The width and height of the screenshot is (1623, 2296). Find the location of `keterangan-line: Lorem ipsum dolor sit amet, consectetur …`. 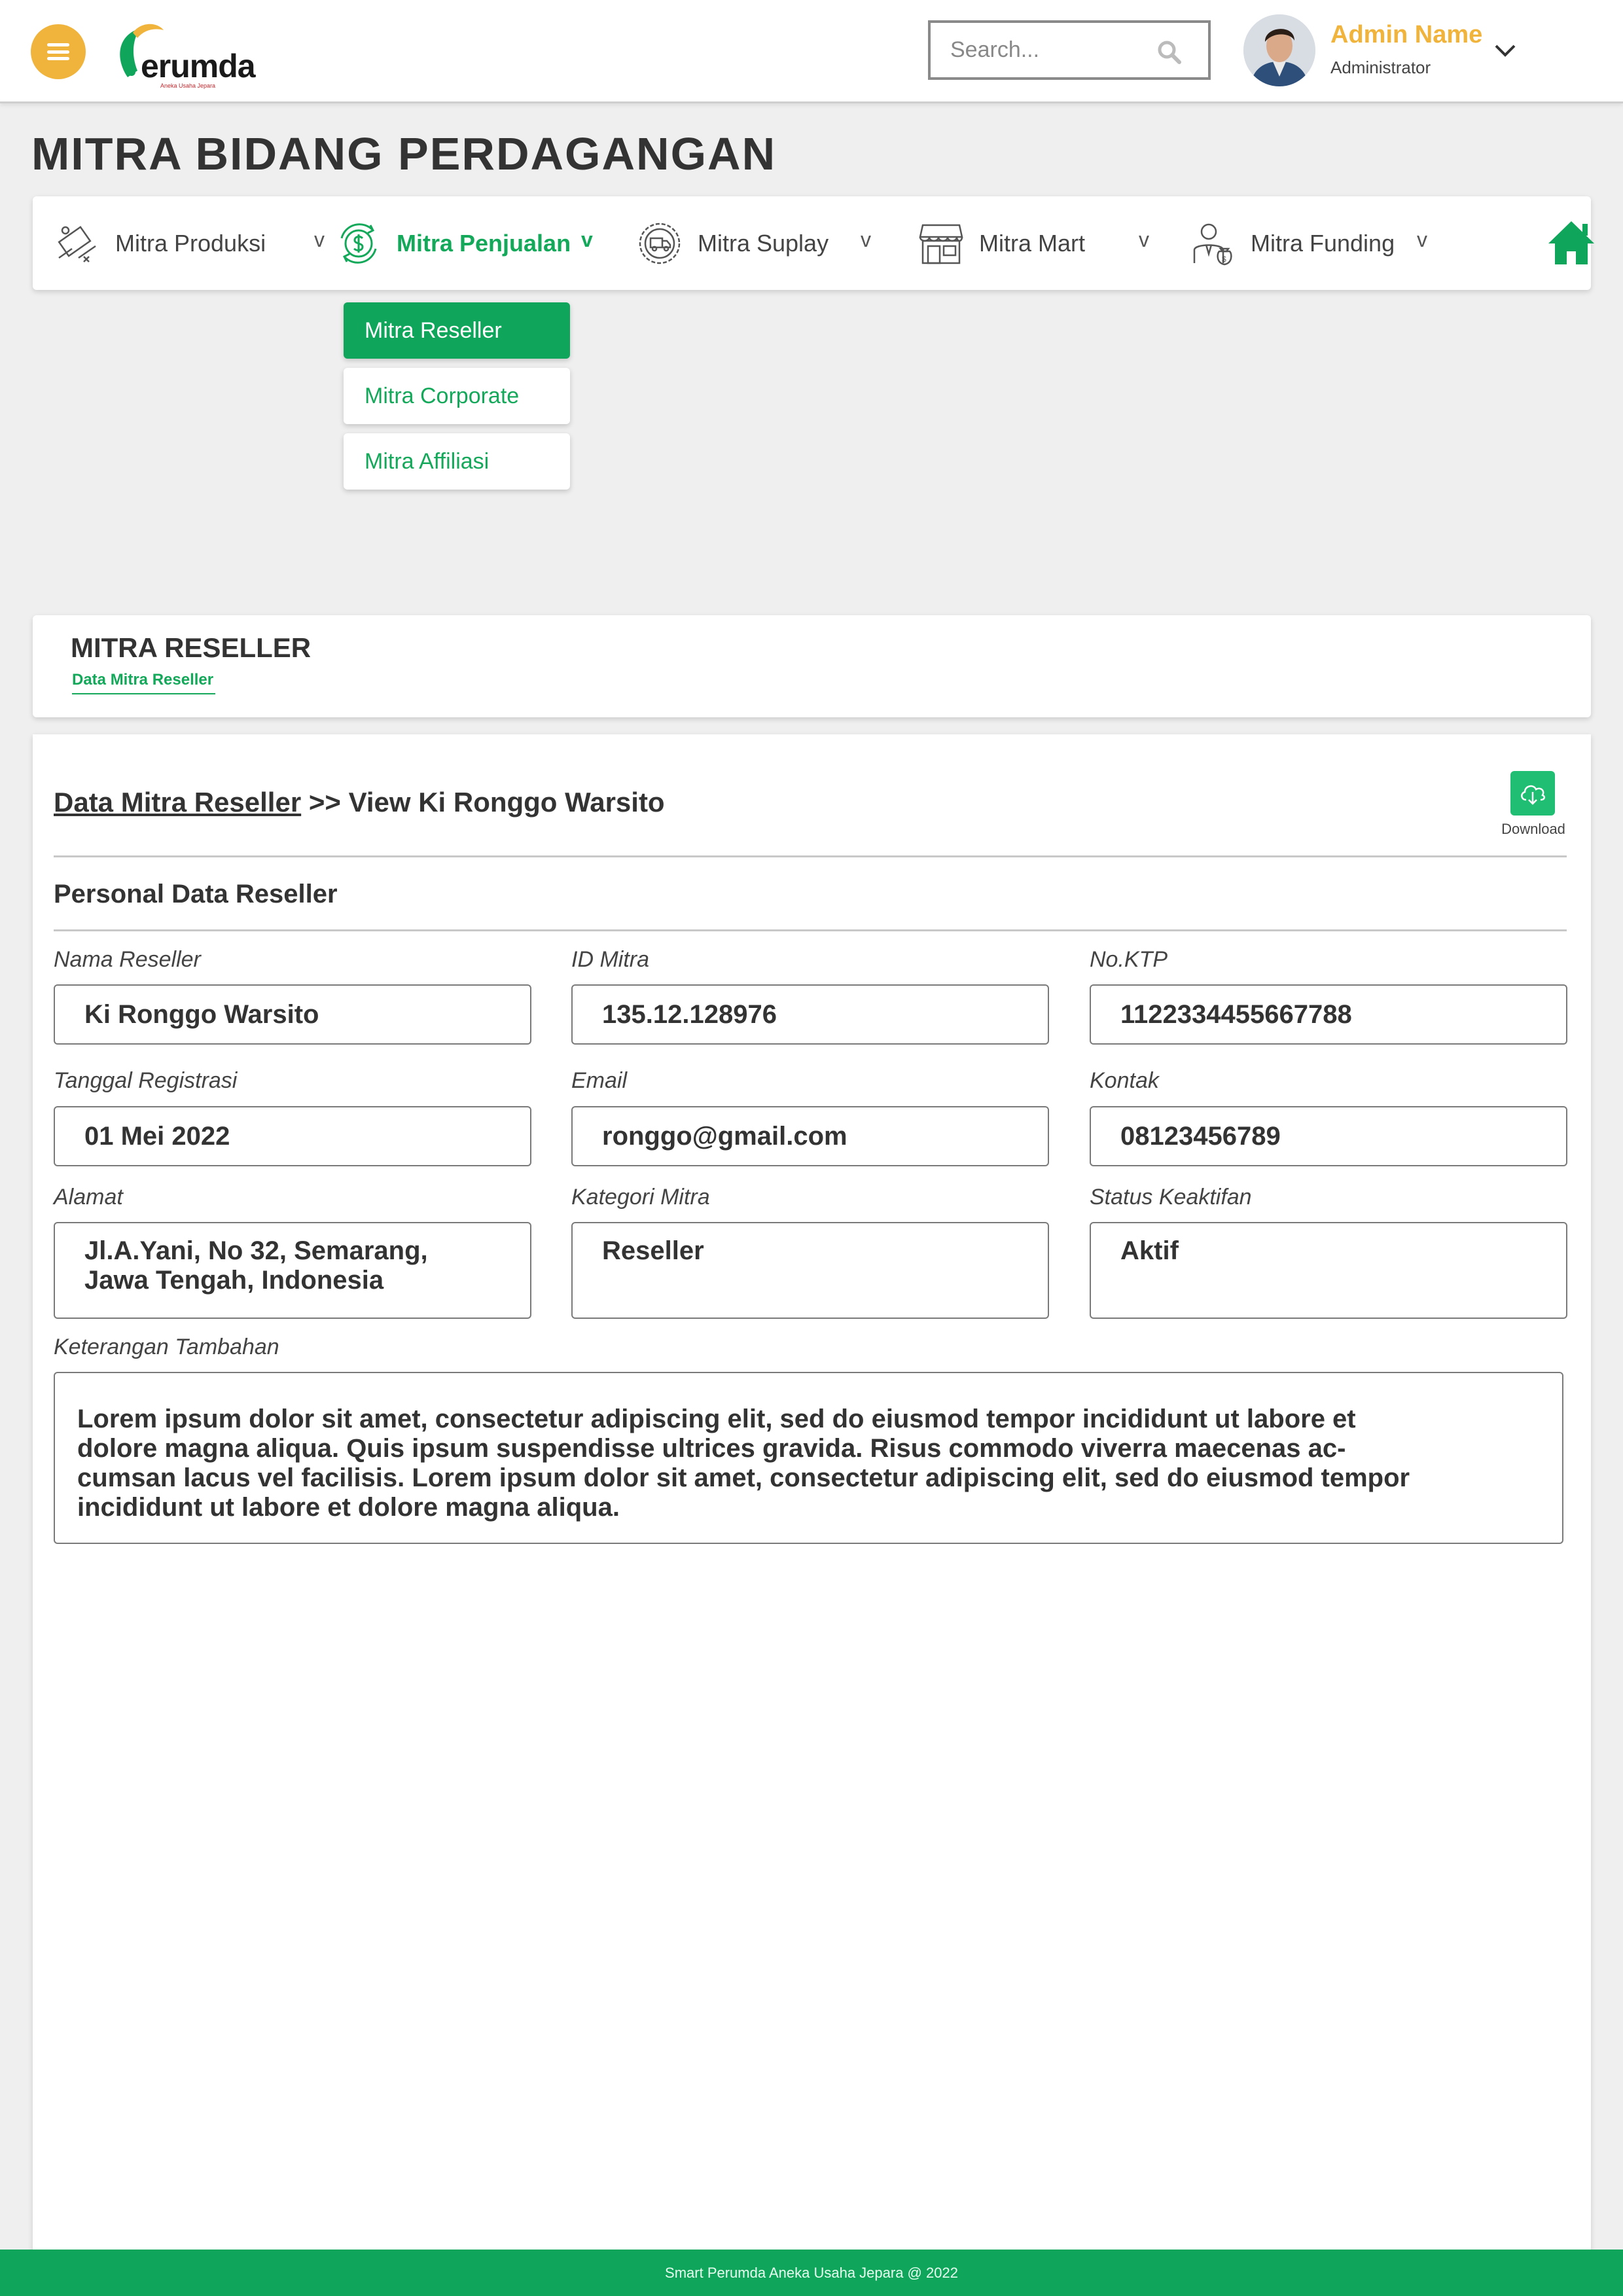

keterangan-line: Lorem ipsum dolor sit amet, consectetur … is located at coordinates (716, 1419).